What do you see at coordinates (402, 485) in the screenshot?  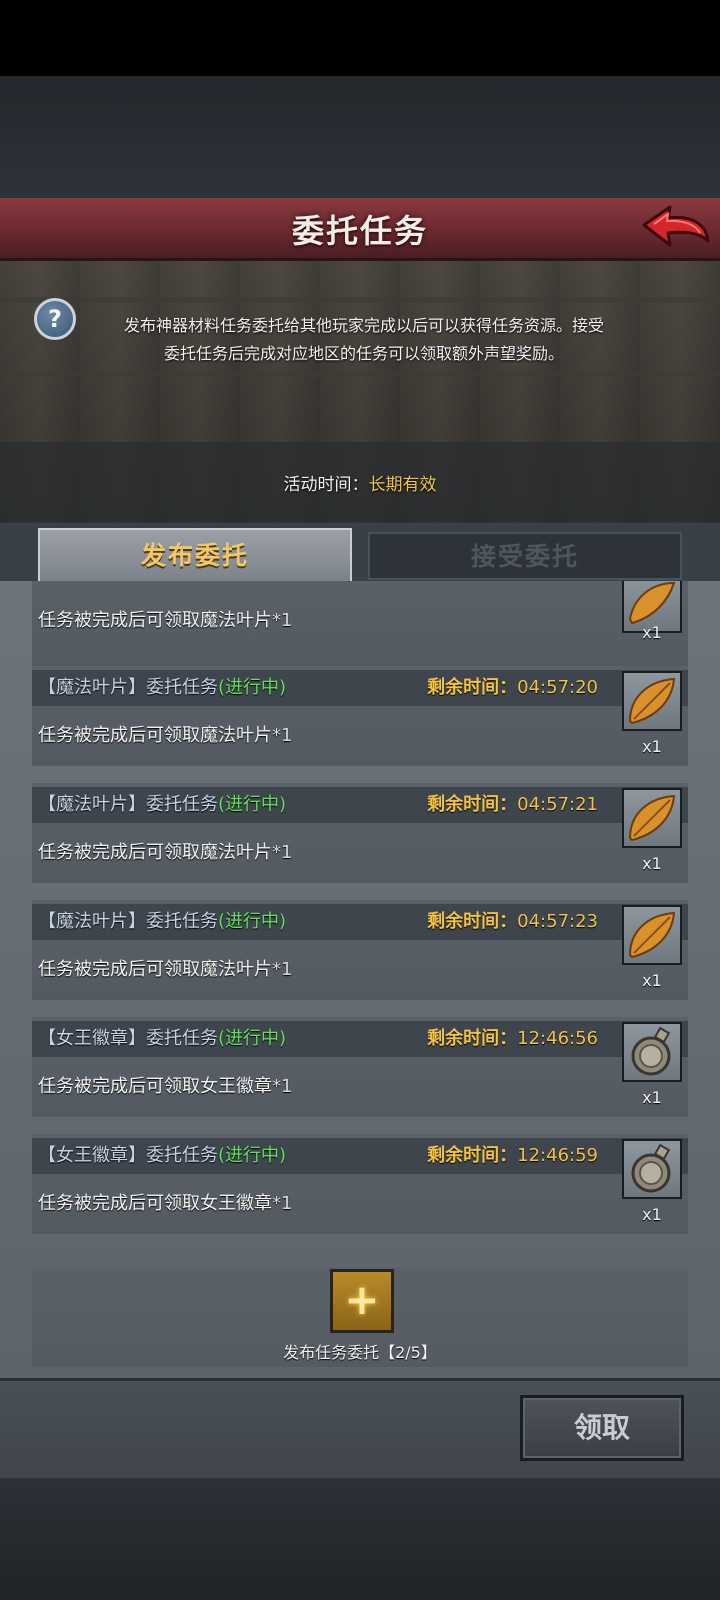 I see `activity-value: 长期有效` at bounding box center [402, 485].